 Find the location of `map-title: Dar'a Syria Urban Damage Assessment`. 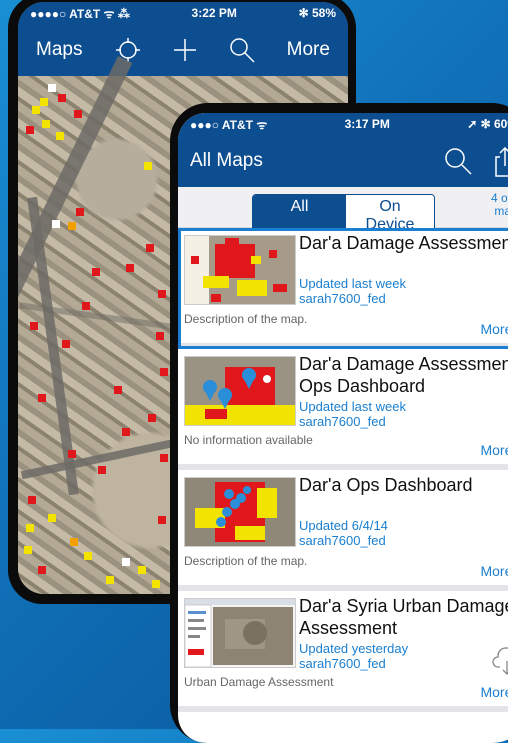

map-title: Dar'a Syria Urban Damage Assessment is located at coordinates (403, 617).